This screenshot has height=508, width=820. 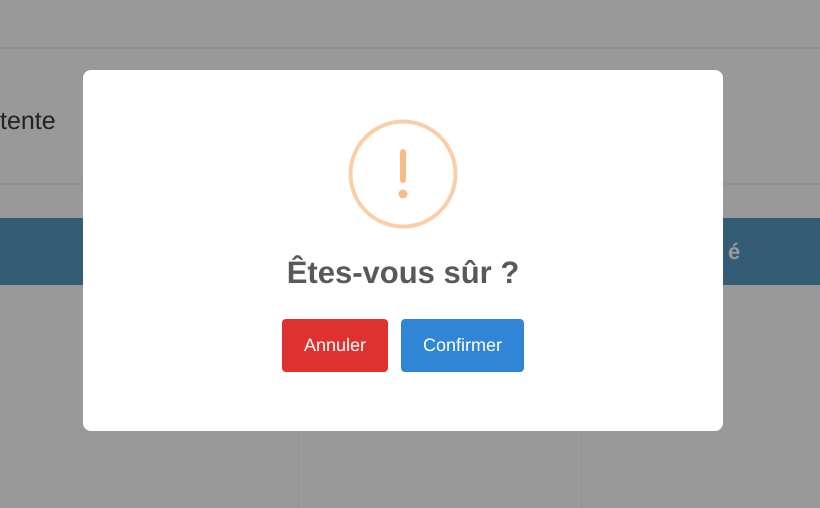 I want to click on warning-icon, so click(x=403, y=174).